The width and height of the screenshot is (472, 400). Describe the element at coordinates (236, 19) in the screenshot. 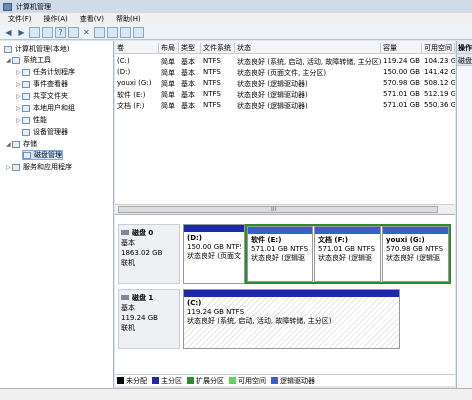

I see `menu-bar: 文件(F) 操作(A) 查看(V) 帮助(H)` at that location.